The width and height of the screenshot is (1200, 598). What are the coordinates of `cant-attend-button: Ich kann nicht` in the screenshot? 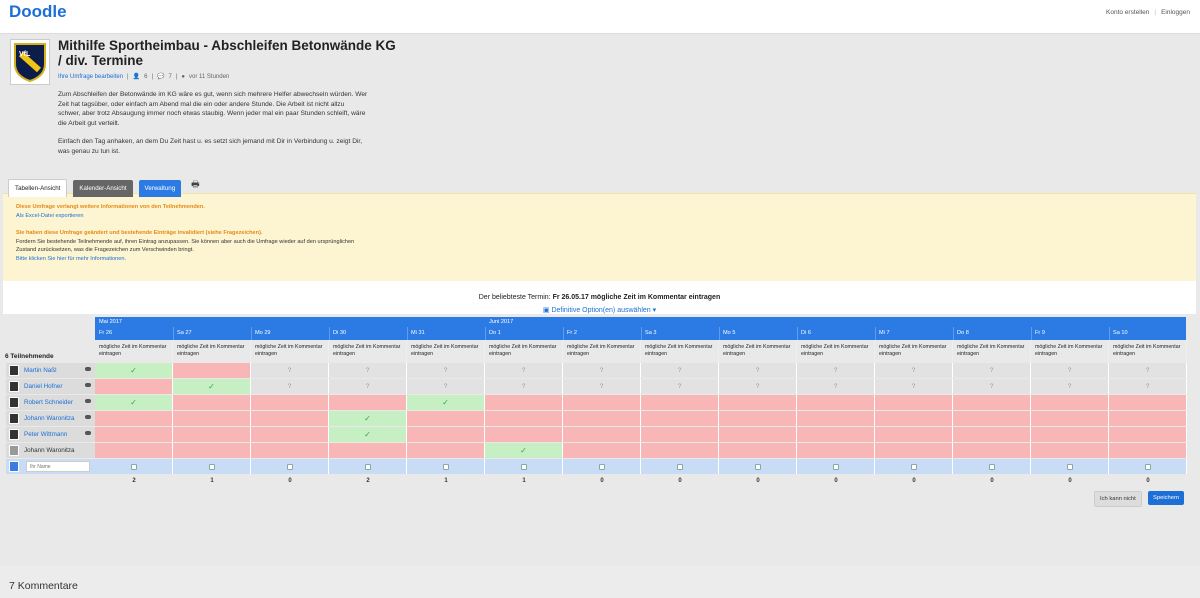 It's located at (1118, 499).